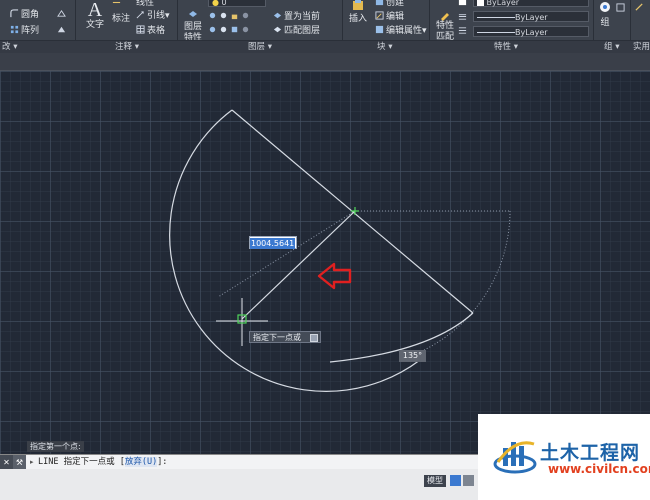 The height and width of the screenshot is (500, 650). I want to click on panel-label-modify-marker: ▾, so click(15, 47).